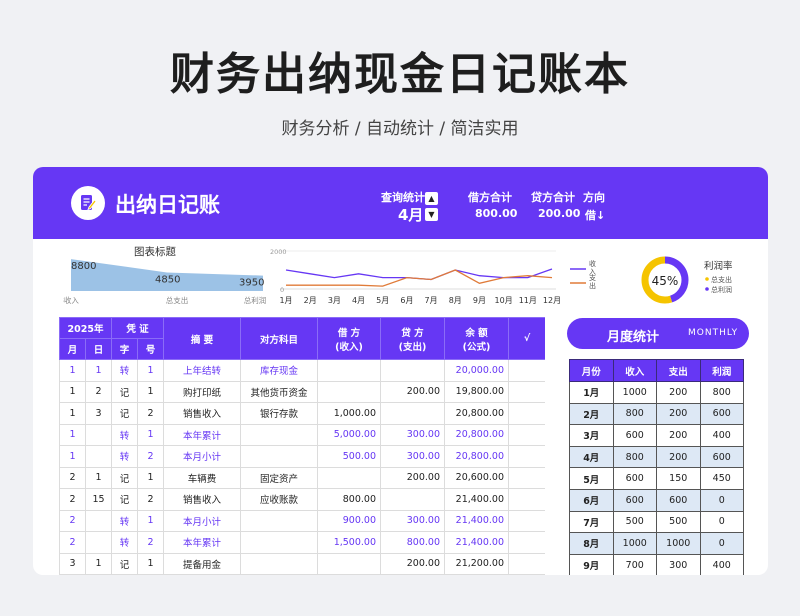 The height and width of the screenshot is (616, 800). What do you see at coordinates (678, 543) in the screenshot?
I see `monthly-expense-cell: 1000` at bounding box center [678, 543].